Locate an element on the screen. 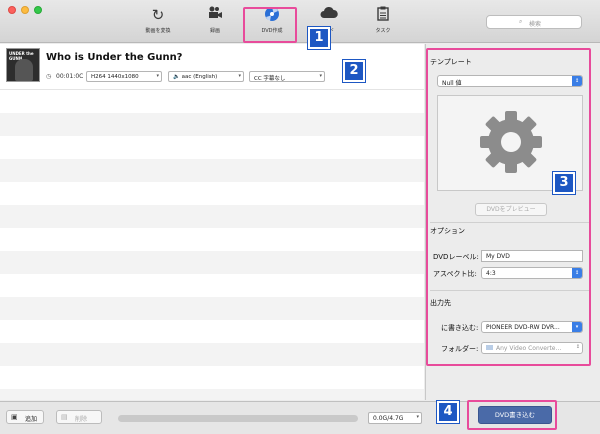 This screenshot has height=434, width=600. subtitle-value: CC 字幕なし is located at coordinates (270, 79).